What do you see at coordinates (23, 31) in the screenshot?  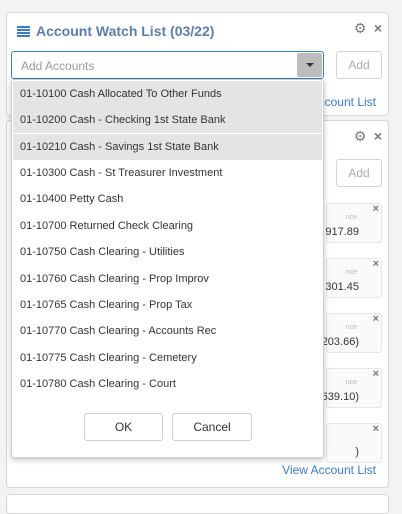 I see `list-icon` at bounding box center [23, 31].